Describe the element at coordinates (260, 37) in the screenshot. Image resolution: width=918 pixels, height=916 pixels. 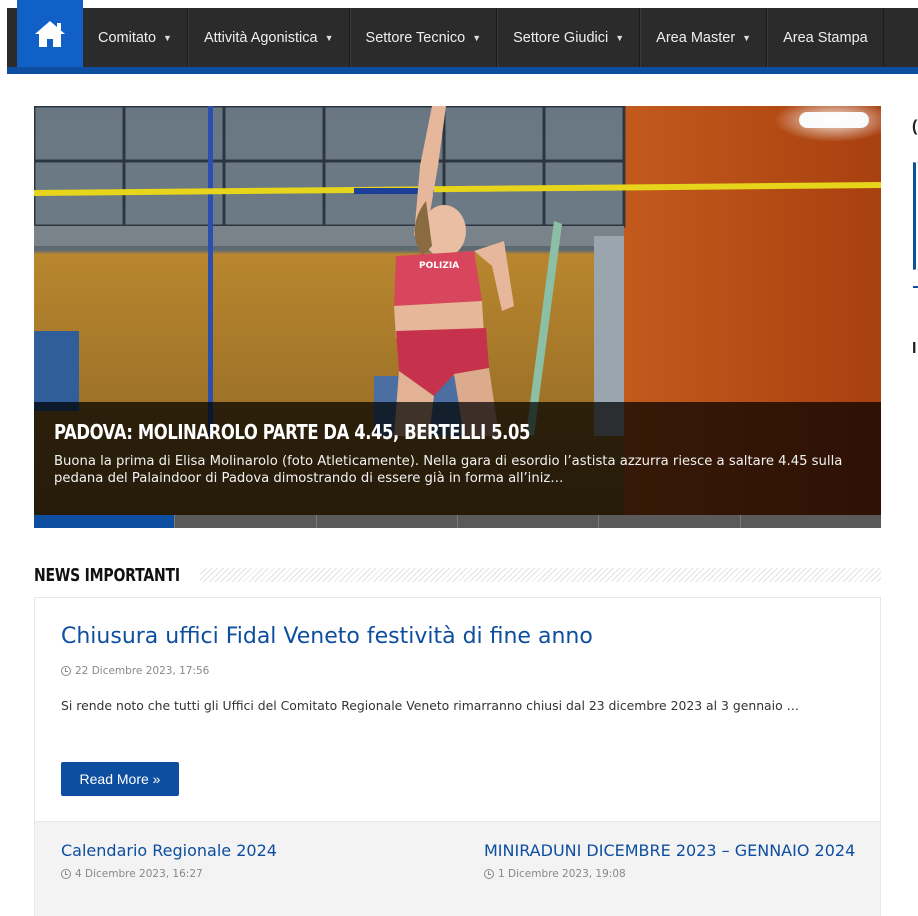
I see `menu-item-label: Attività Agonistica` at that location.